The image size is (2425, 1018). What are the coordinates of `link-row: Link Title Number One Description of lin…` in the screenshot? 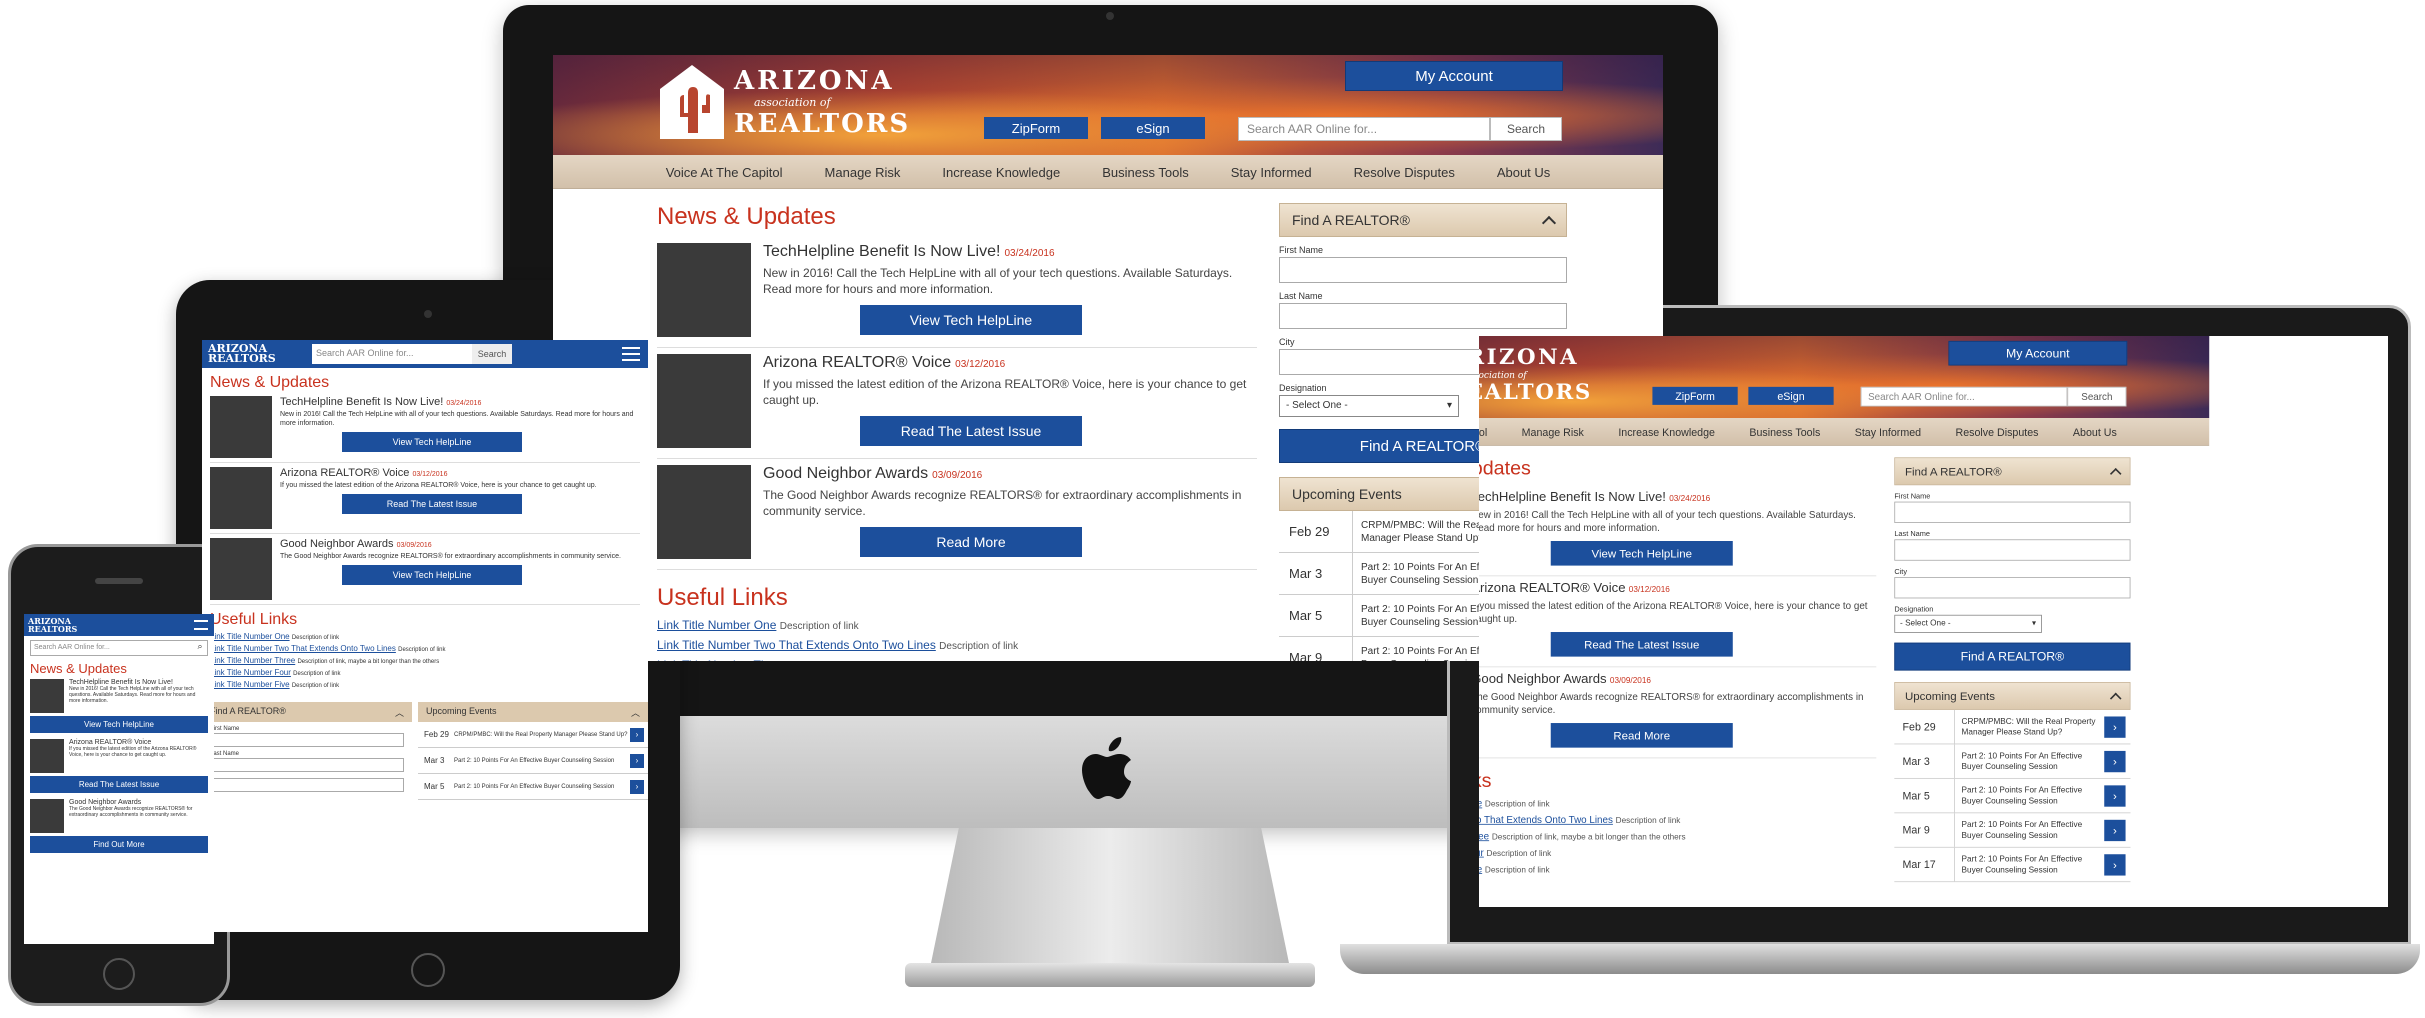 It's located at (1677, 803).